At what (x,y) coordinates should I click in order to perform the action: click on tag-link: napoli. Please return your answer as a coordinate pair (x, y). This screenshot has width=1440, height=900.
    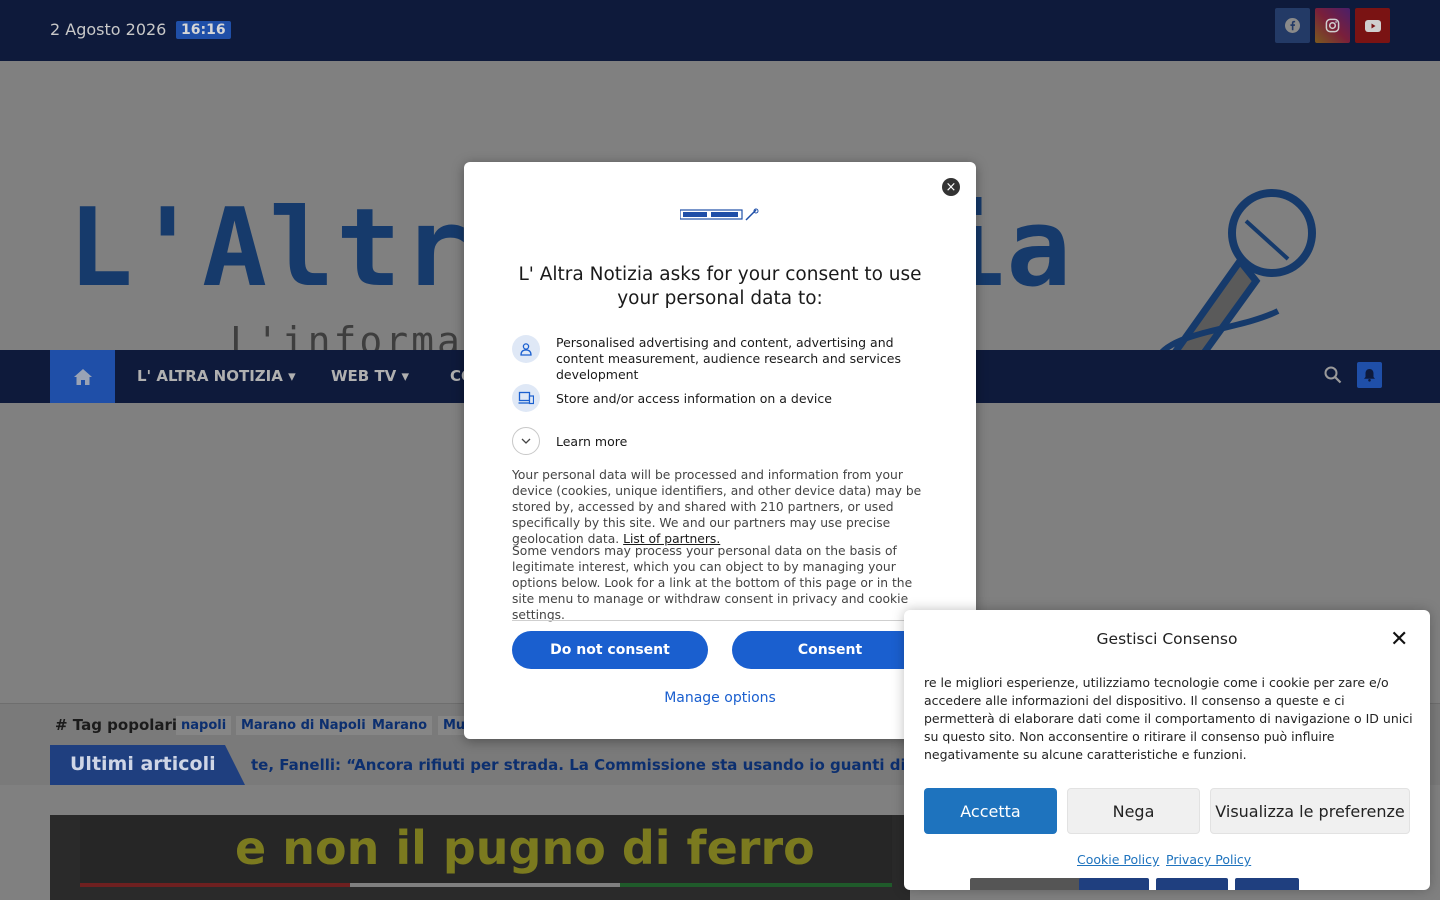
    Looking at the image, I should click on (204, 725).